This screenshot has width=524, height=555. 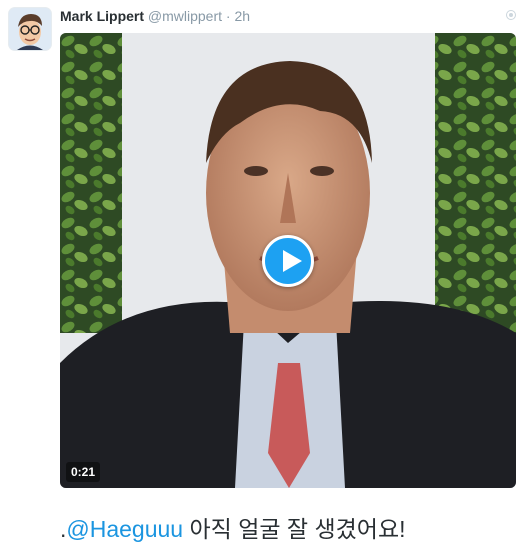 What do you see at coordinates (124, 529) in the screenshot?
I see `mention-link: @Haeguuu` at bounding box center [124, 529].